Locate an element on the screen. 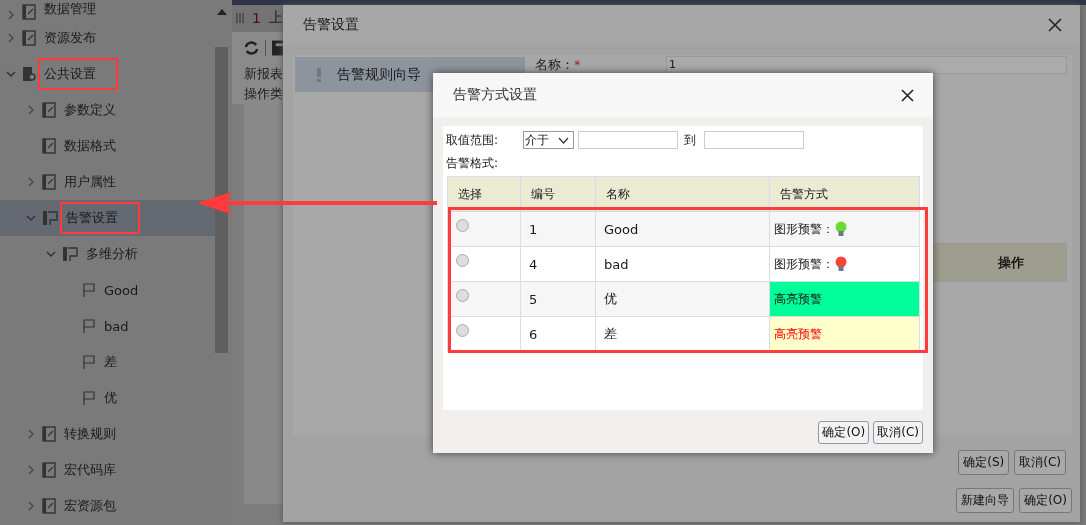 The image size is (1086, 525). column-header: 选择 is located at coordinates (484, 194).